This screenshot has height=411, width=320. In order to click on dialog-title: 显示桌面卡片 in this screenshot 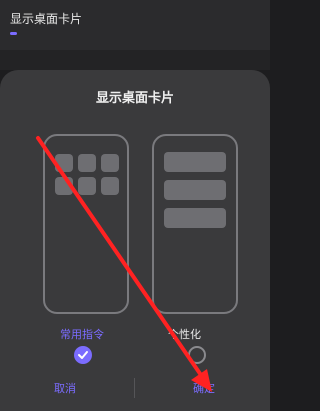, I will do `click(134, 98)`.